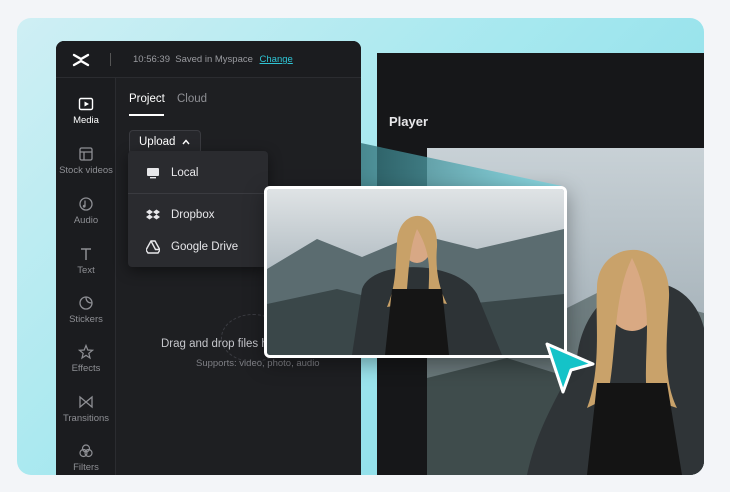  I want to click on capcut-logo-icon, so click(81, 60).